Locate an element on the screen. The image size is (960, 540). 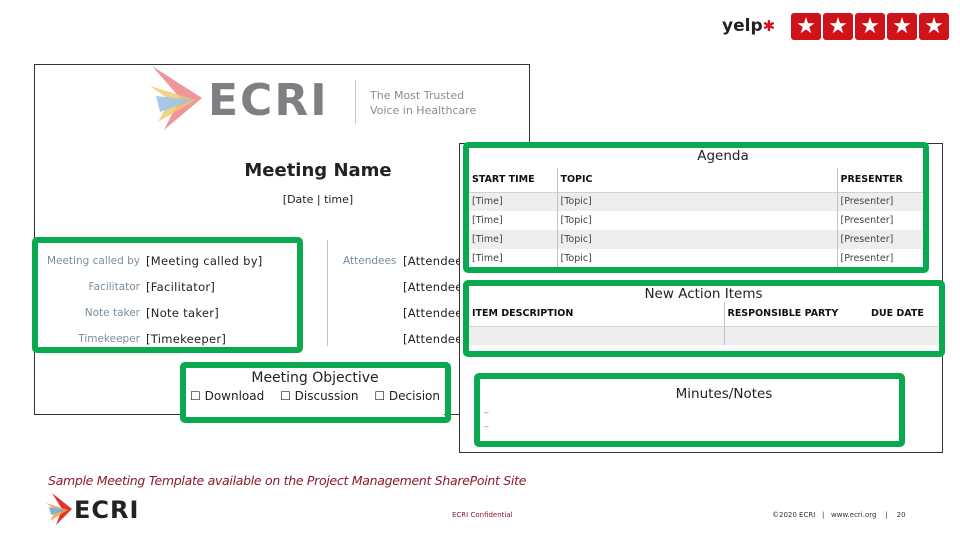
logo-tagline: The Most Trusted Voice in Healthcare is located at coordinates (423, 103).